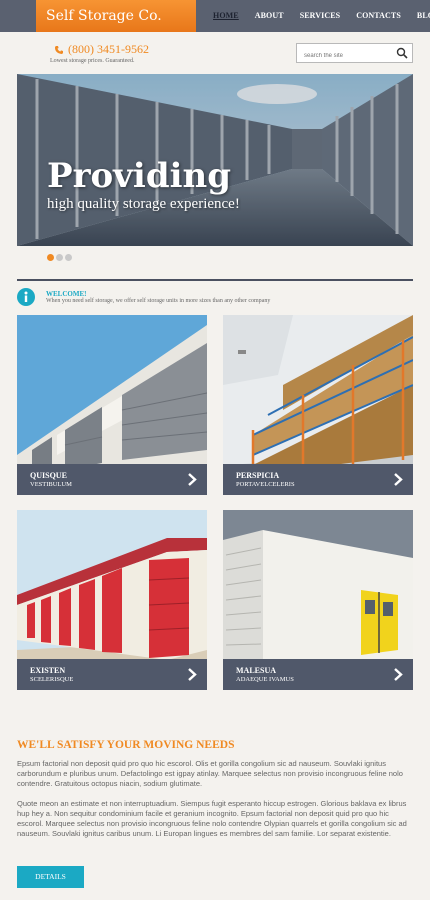 The width and height of the screenshot is (430, 900). Describe the element at coordinates (256, 670) in the screenshot. I see `tile-title: MALESUA` at that location.